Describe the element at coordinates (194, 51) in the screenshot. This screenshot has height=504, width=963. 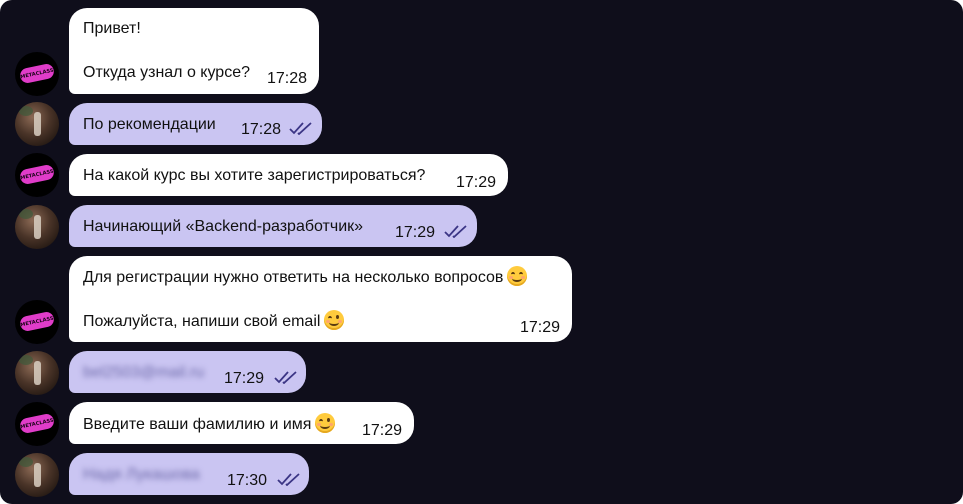
I see `message-bubble-incoming: Привет! Откуда узнал о курсе? 17:28` at that location.